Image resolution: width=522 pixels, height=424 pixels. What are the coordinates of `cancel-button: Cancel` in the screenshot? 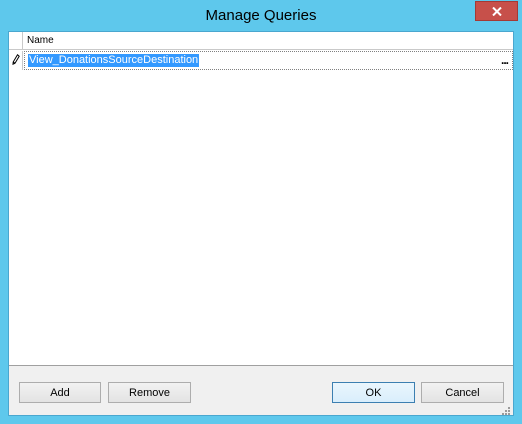 It's located at (462, 392).